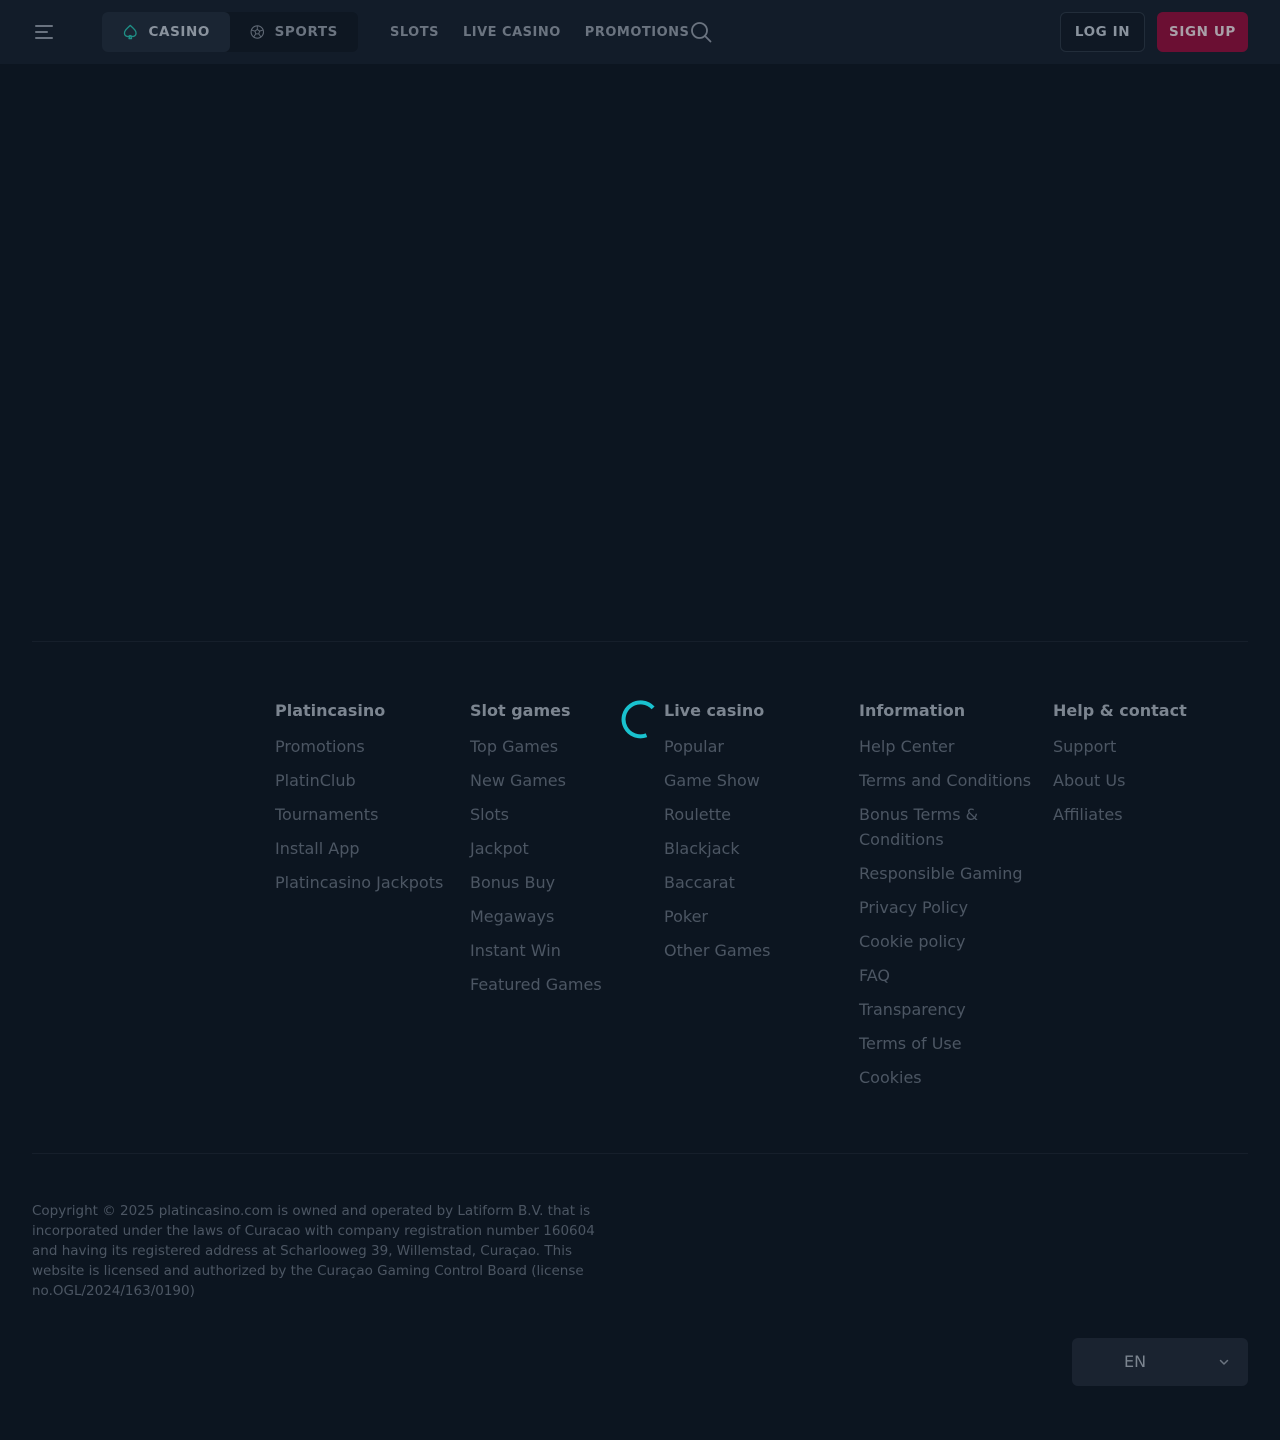  Describe the element at coordinates (536, 984) in the screenshot. I see `footer-link: Featured Games` at that location.